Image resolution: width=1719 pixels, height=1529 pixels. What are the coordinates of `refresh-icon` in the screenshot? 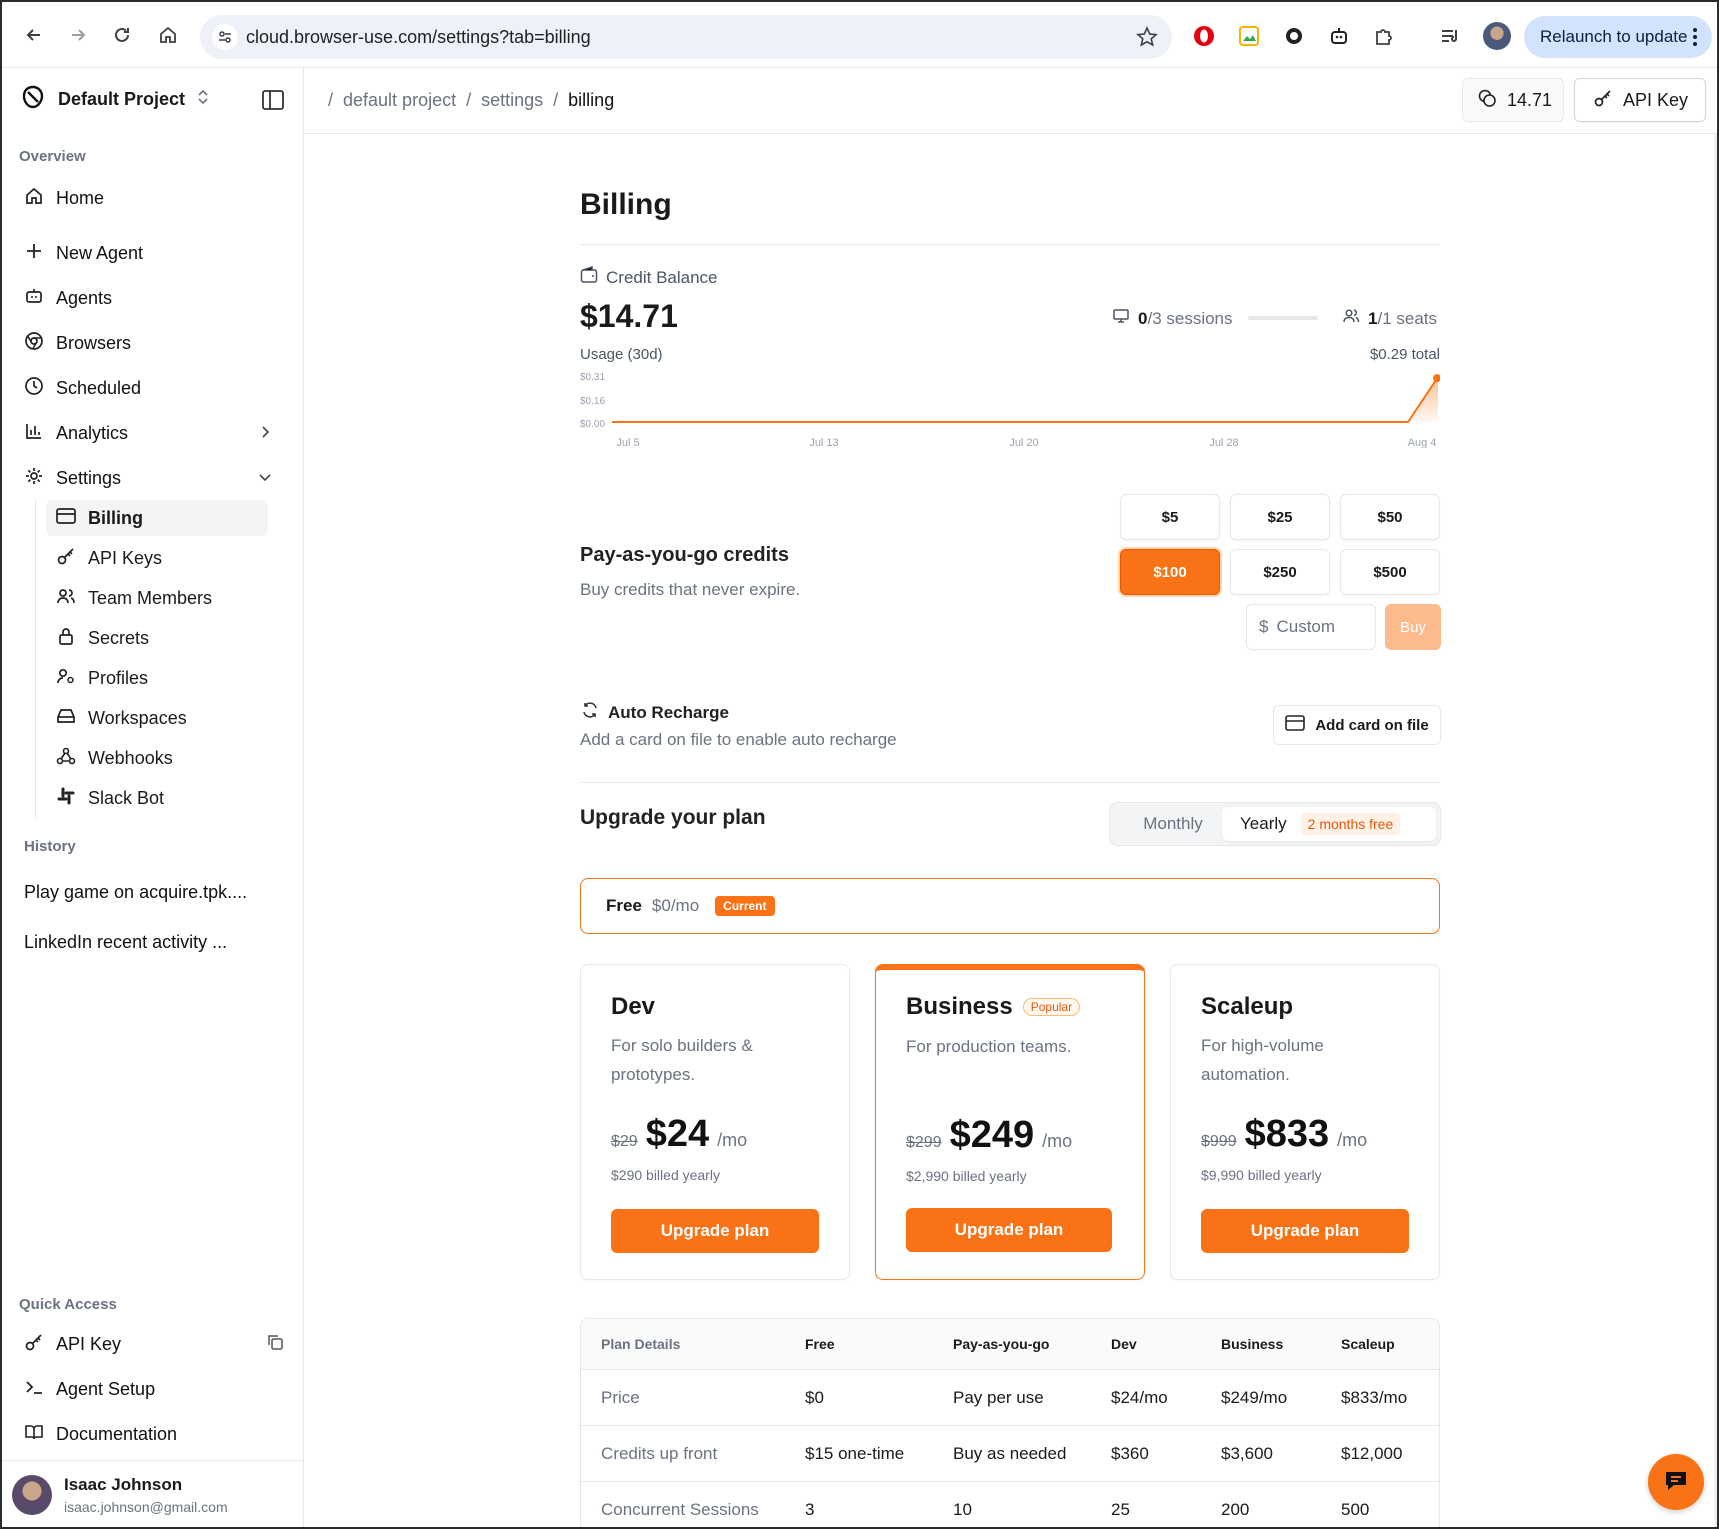 It's located at (590, 712).